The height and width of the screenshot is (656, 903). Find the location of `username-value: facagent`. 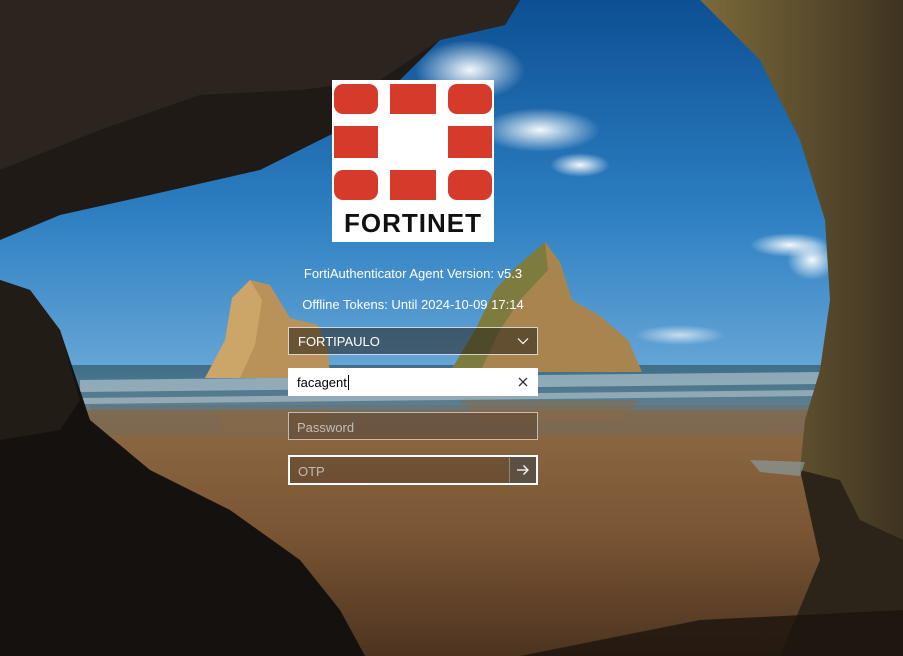

username-value: facagent is located at coordinates (323, 382).